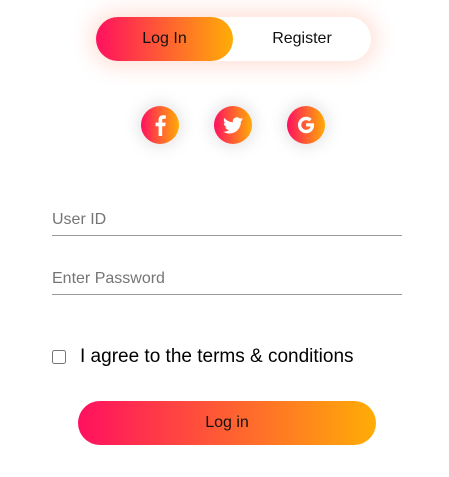 Image resolution: width=449 pixels, height=477 pixels. I want to click on twitter-login-button, so click(233, 125).